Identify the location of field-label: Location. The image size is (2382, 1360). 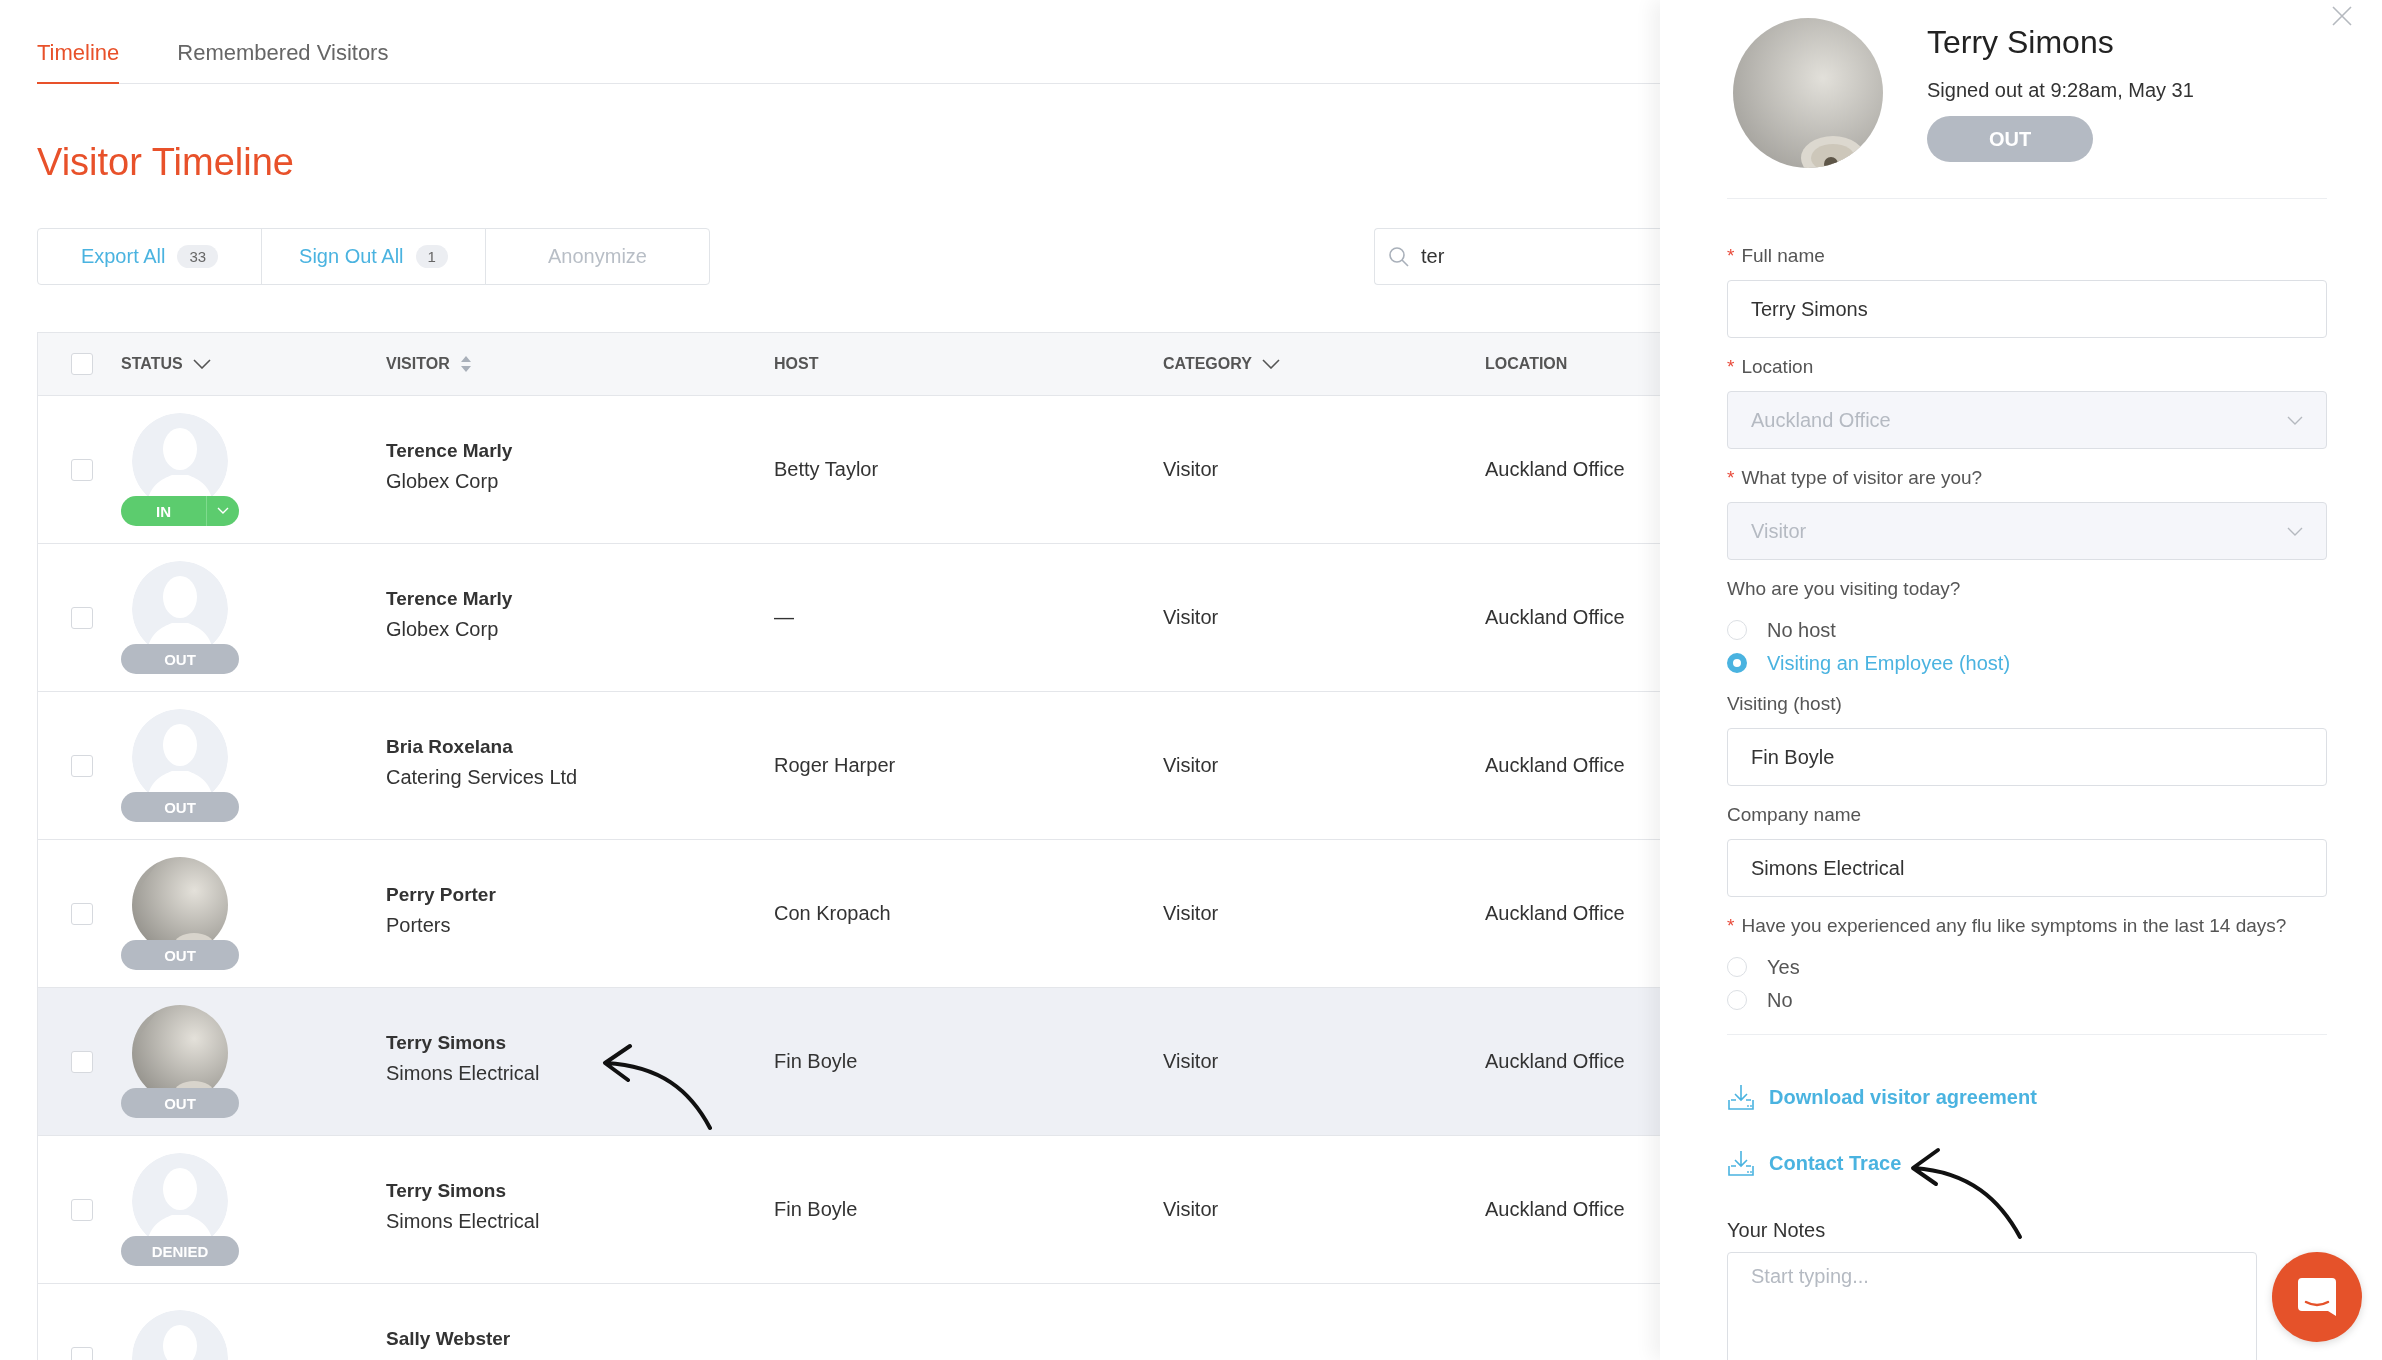
(1777, 366).